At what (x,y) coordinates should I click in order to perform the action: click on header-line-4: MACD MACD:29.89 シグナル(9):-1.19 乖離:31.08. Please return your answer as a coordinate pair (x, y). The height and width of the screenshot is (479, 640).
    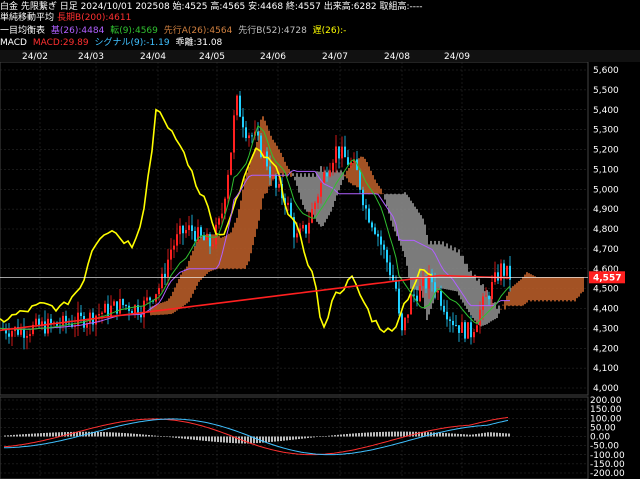
    Looking at the image, I should click on (112, 43).